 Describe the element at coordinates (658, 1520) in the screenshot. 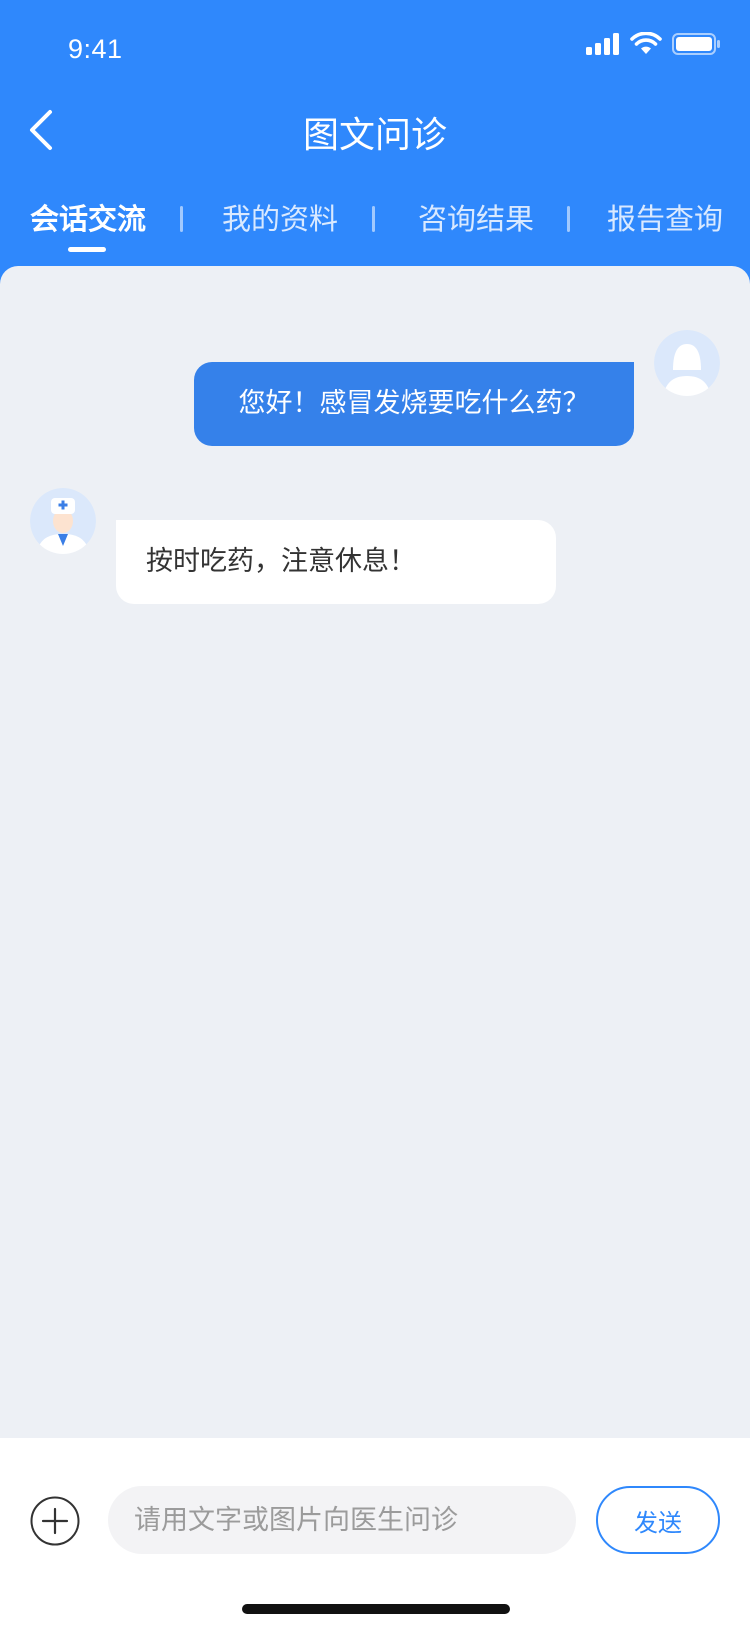

I see `send-button: 发送` at that location.